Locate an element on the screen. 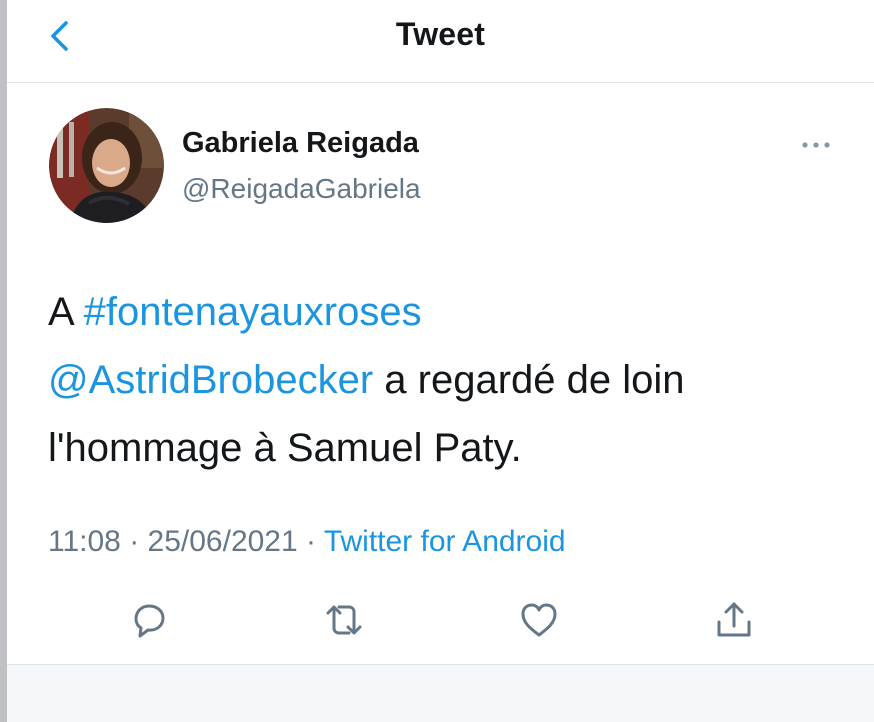 The image size is (874, 722). avatar-photo is located at coordinates (106, 165).